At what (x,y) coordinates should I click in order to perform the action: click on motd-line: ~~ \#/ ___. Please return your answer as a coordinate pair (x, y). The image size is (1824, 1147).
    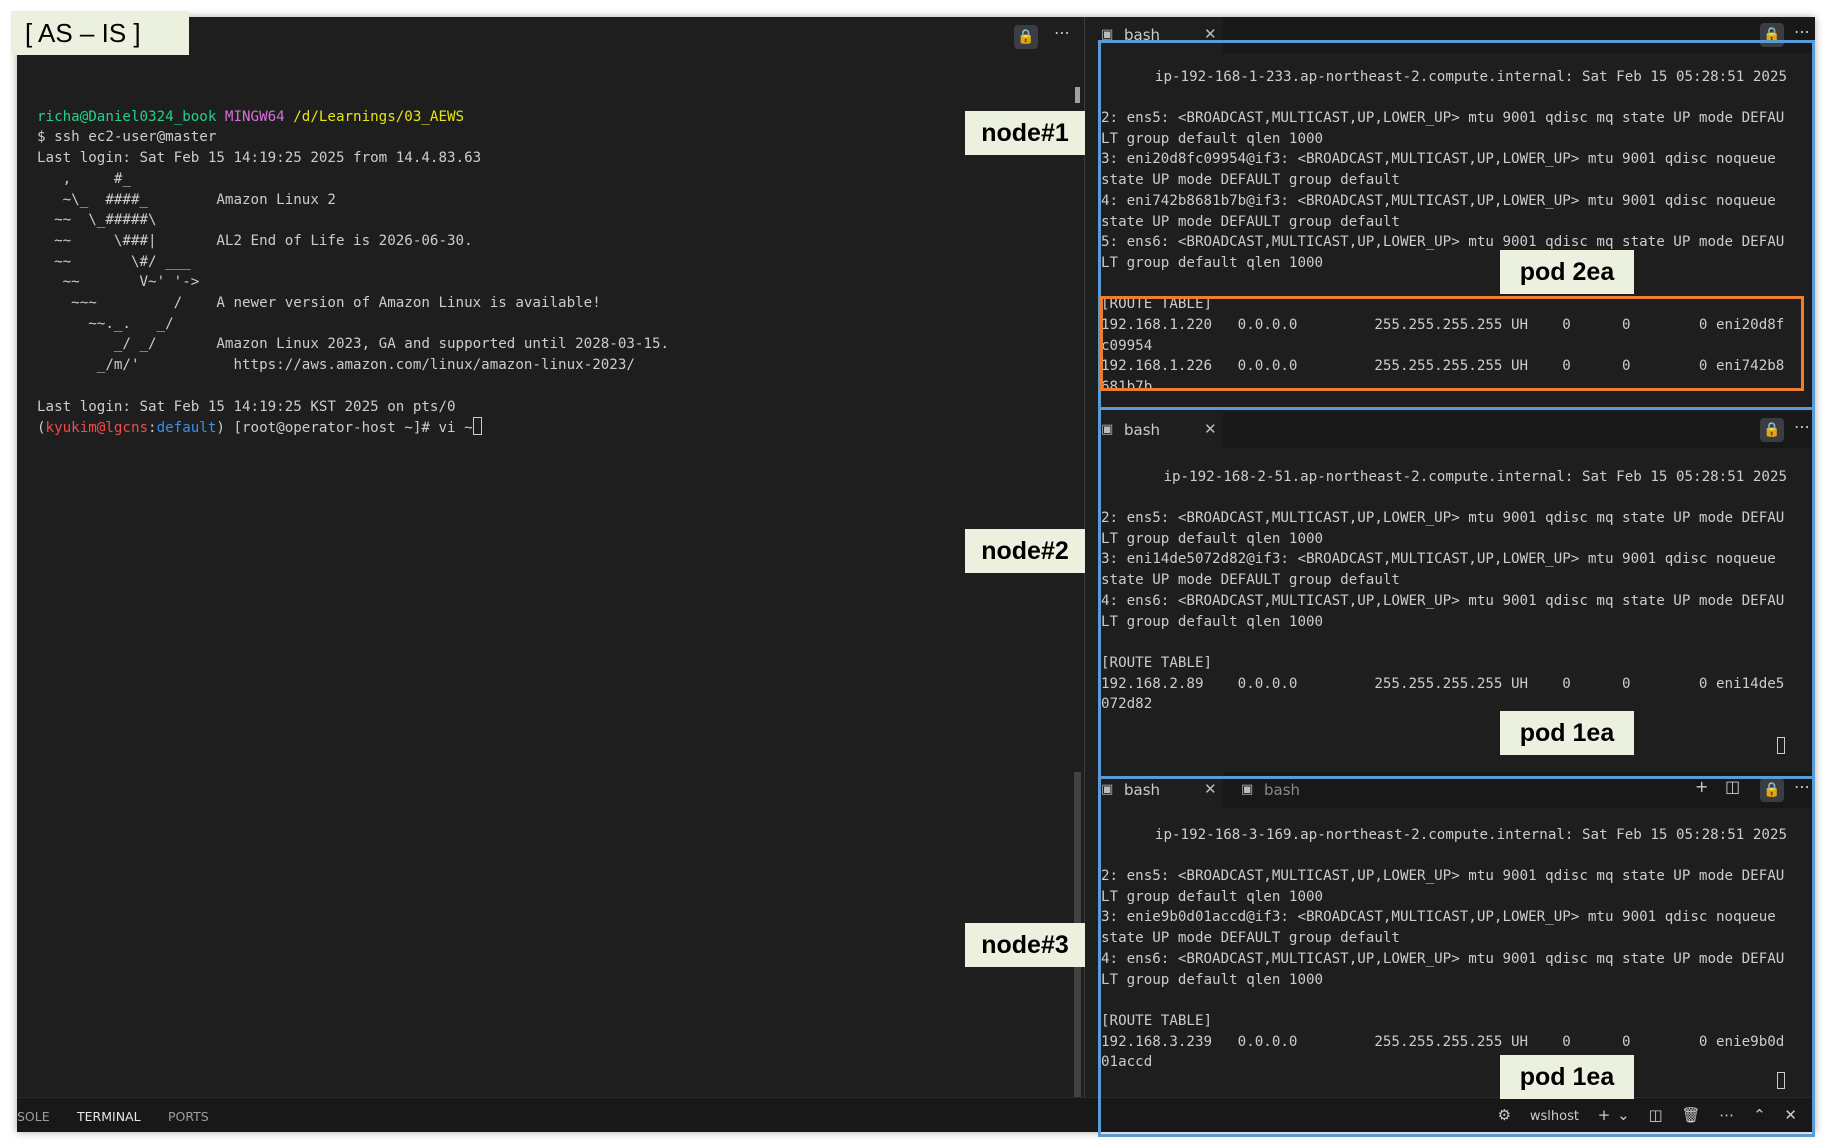
    Looking at the image, I should click on (114, 261).